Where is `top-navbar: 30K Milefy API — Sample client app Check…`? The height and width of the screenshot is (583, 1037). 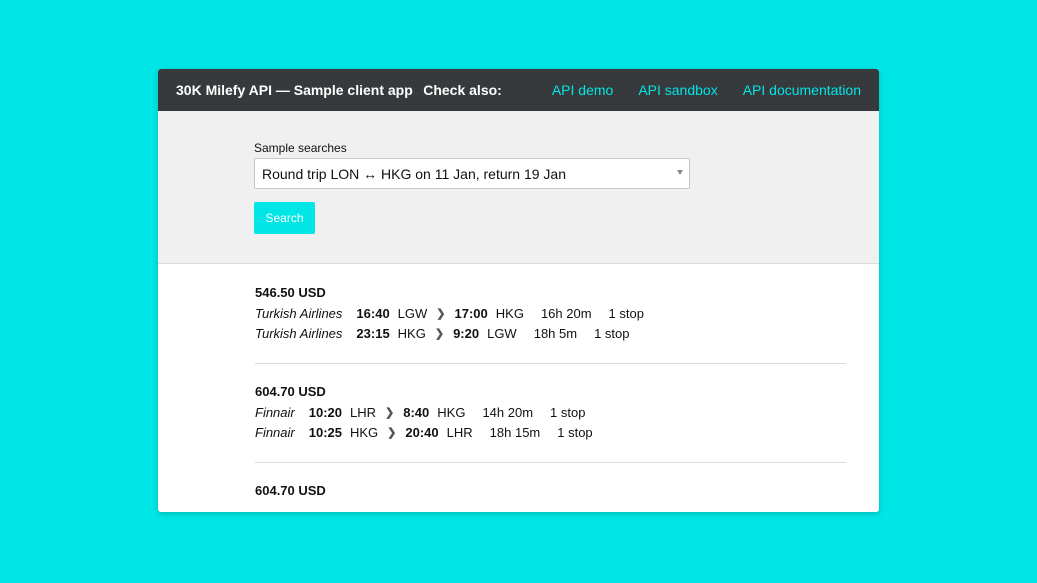
top-navbar: 30K Milefy API — Sample client app Check… is located at coordinates (518, 90).